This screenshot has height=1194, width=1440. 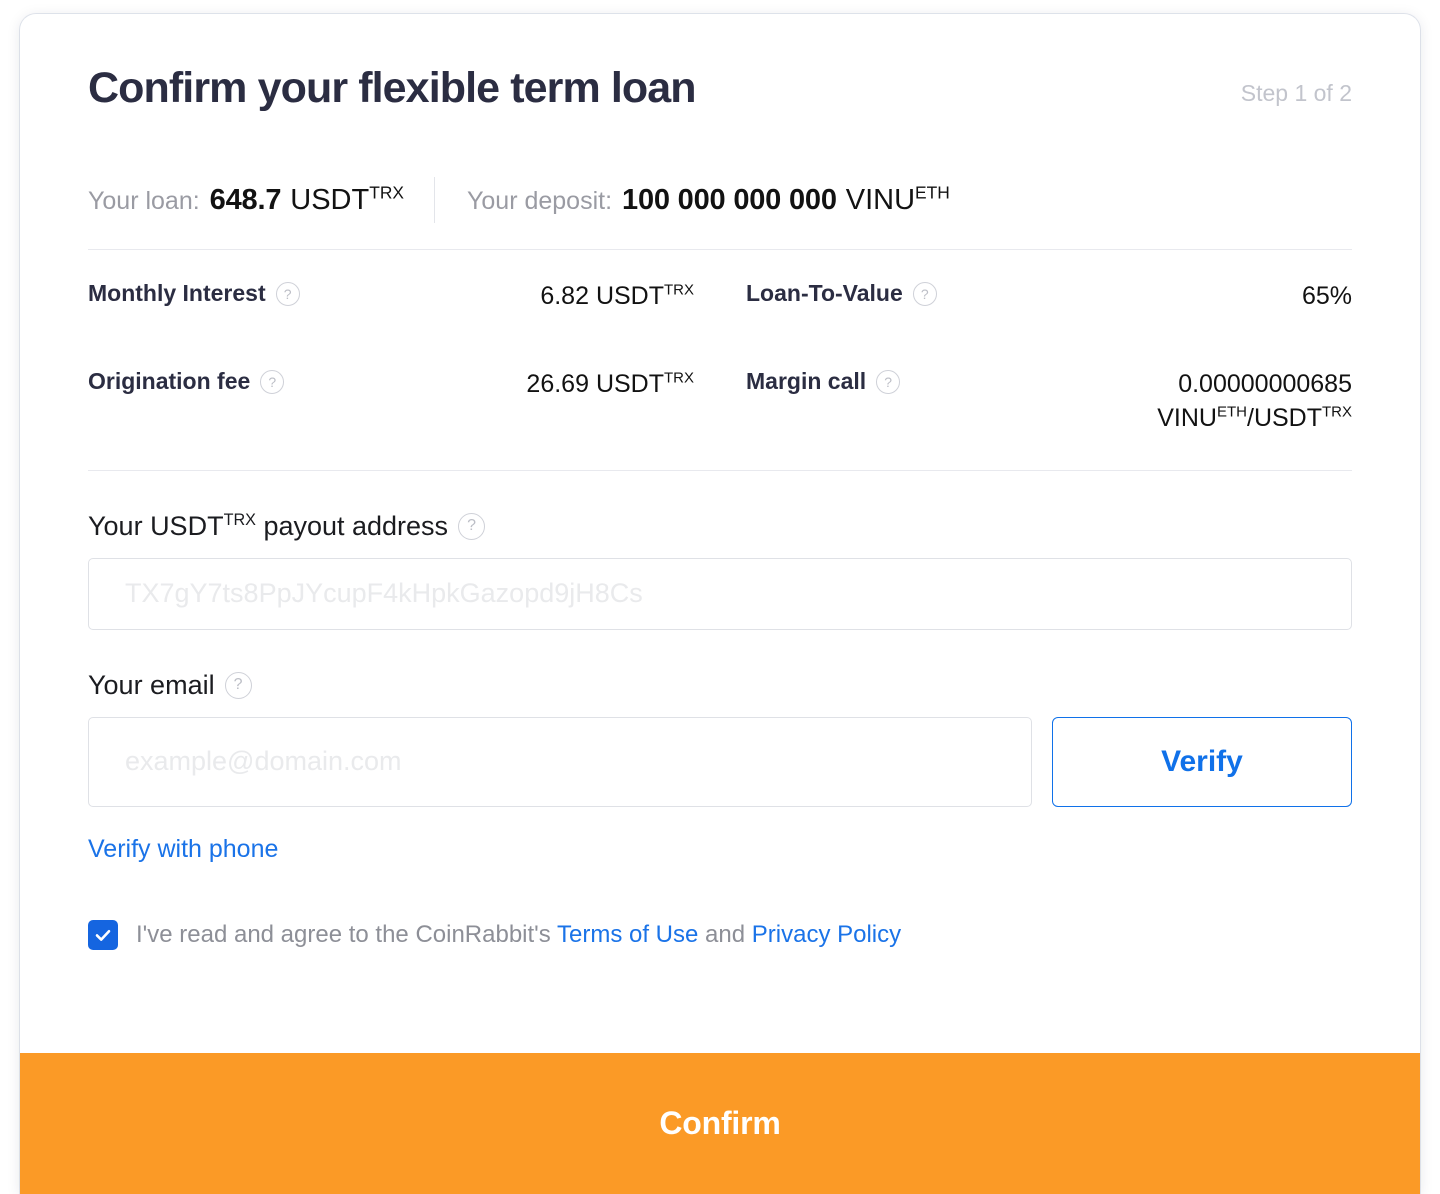 I want to click on loan-summary-item: Your loan: 648.7 USDTTRX, so click(x=261, y=199).